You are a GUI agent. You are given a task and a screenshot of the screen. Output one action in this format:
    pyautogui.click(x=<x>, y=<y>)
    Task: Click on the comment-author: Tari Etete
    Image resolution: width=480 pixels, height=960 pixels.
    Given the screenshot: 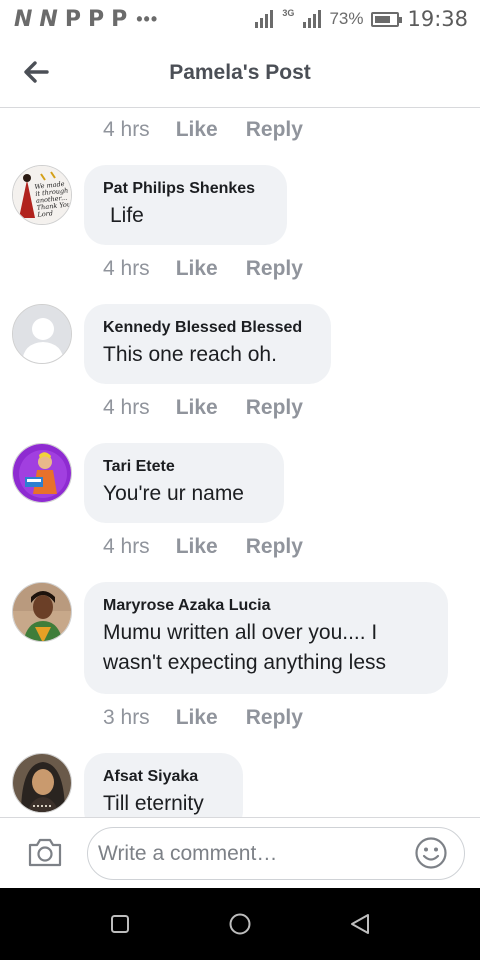 What is the action you would take?
    pyautogui.click(x=183, y=467)
    